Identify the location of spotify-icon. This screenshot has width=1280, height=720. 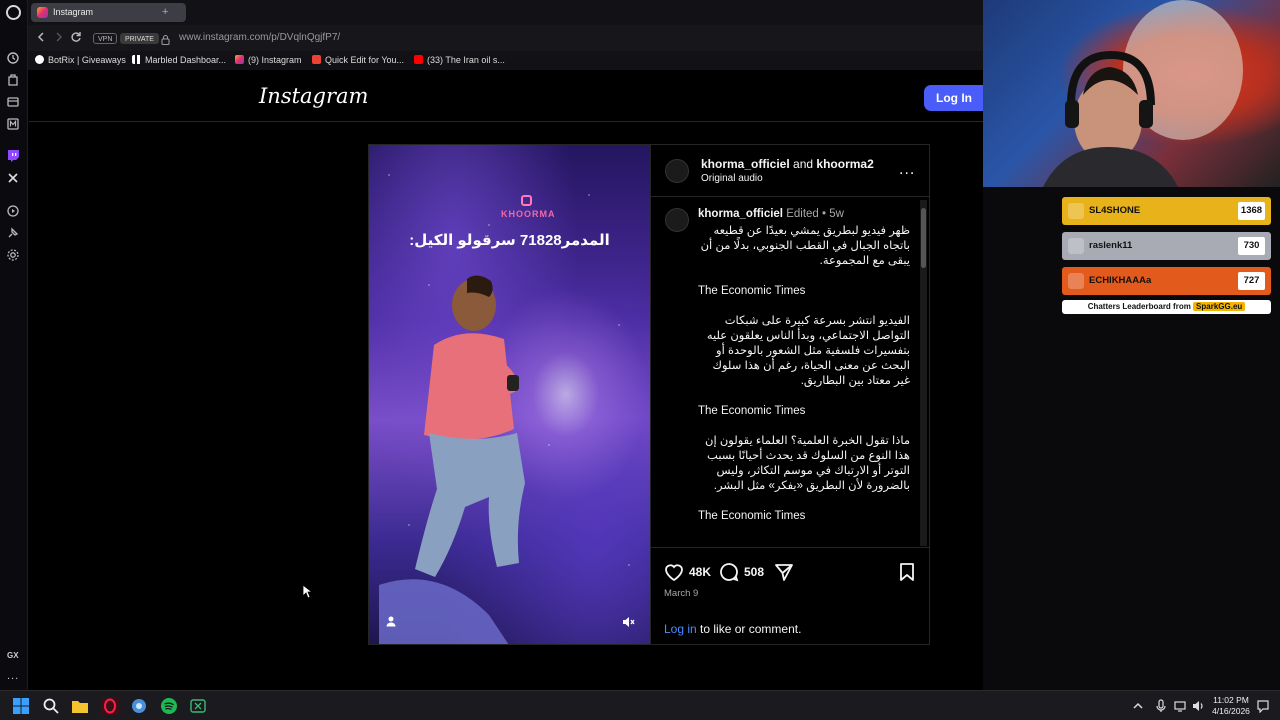
(169, 706).